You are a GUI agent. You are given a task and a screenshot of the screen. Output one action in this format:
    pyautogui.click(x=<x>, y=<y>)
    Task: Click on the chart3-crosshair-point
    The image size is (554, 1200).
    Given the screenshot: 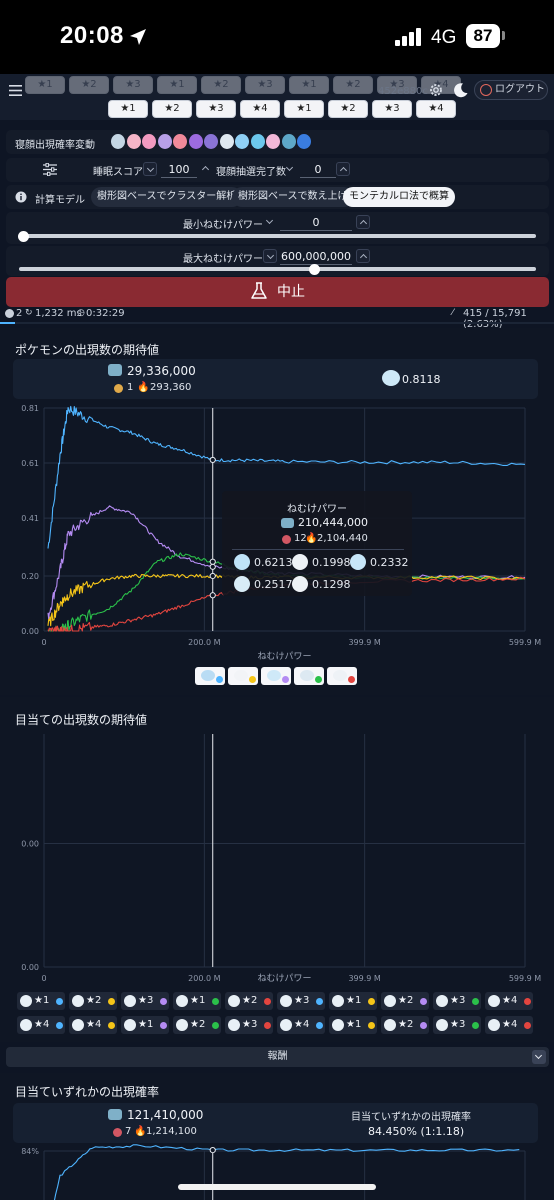 What is the action you would take?
    pyautogui.click(x=212, y=1150)
    